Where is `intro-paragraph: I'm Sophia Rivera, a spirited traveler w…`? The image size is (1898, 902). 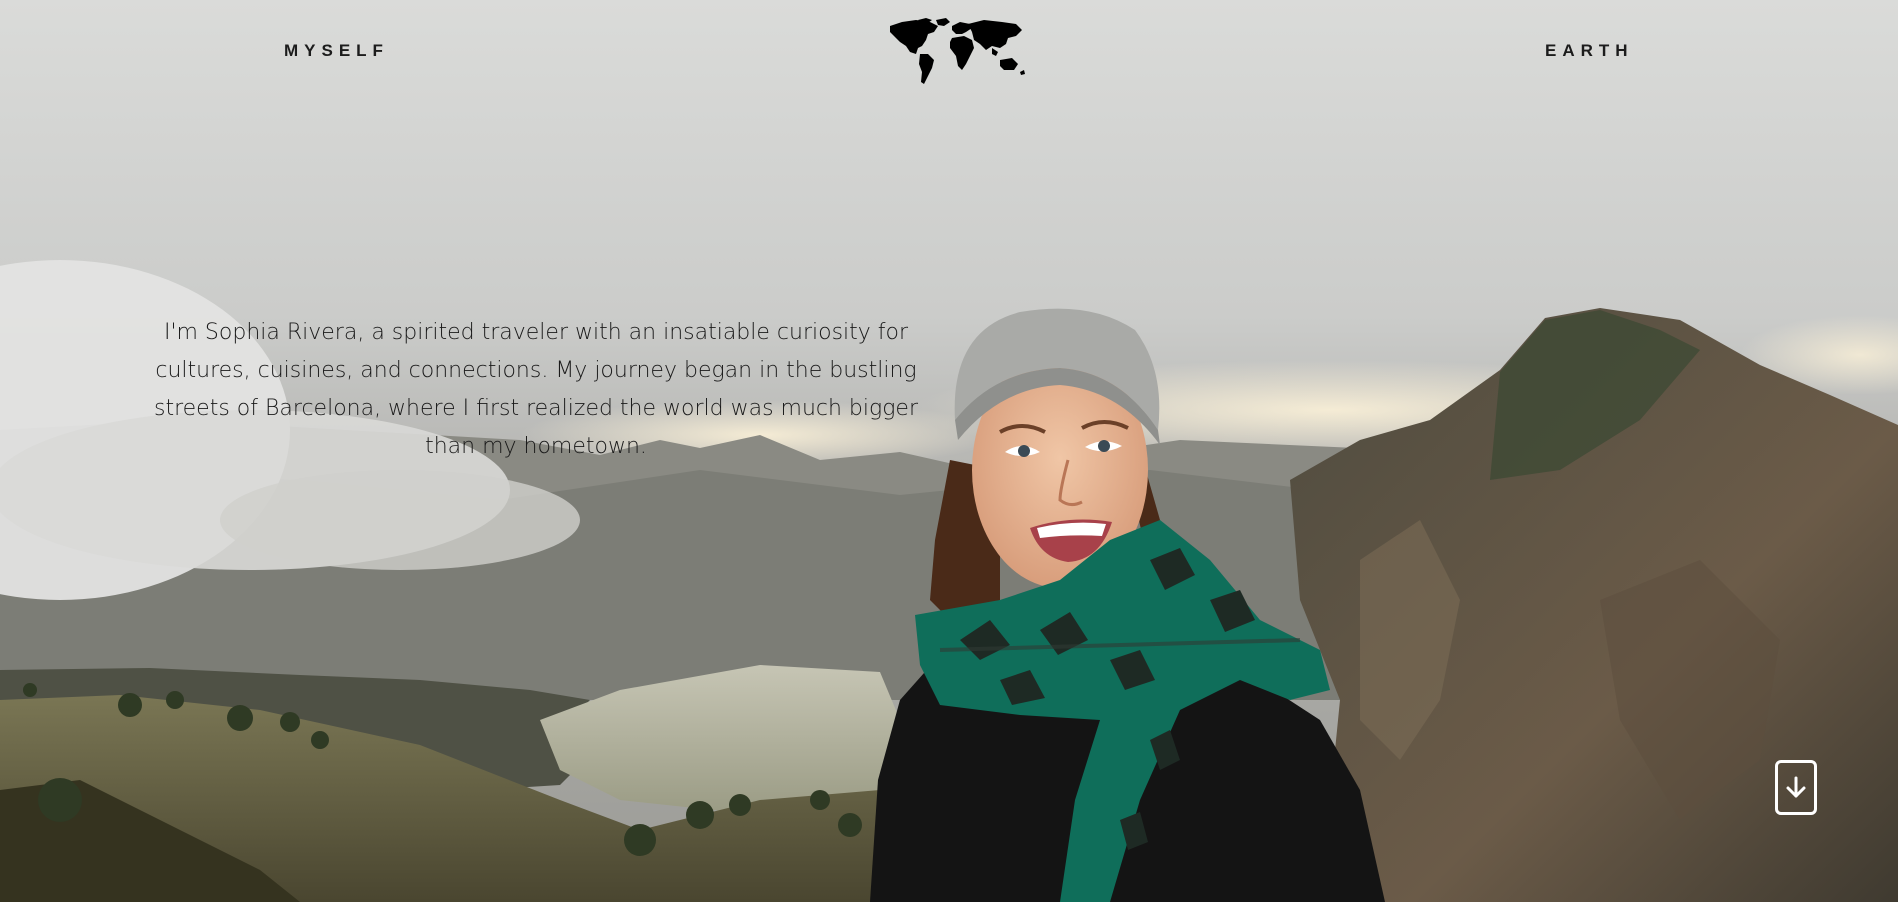
intro-paragraph: I'm Sophia Rivera, a spirited traveler w… is located at coordinates (536, 389).